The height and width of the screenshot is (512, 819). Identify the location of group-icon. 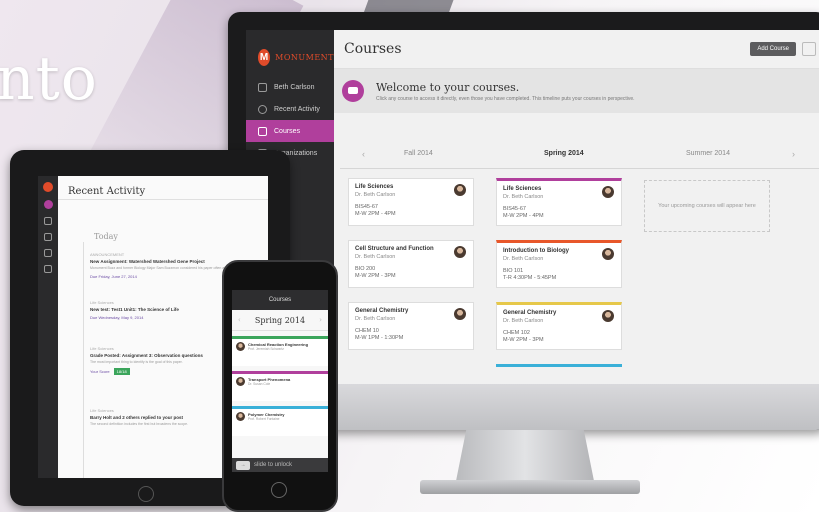
(48, 237).